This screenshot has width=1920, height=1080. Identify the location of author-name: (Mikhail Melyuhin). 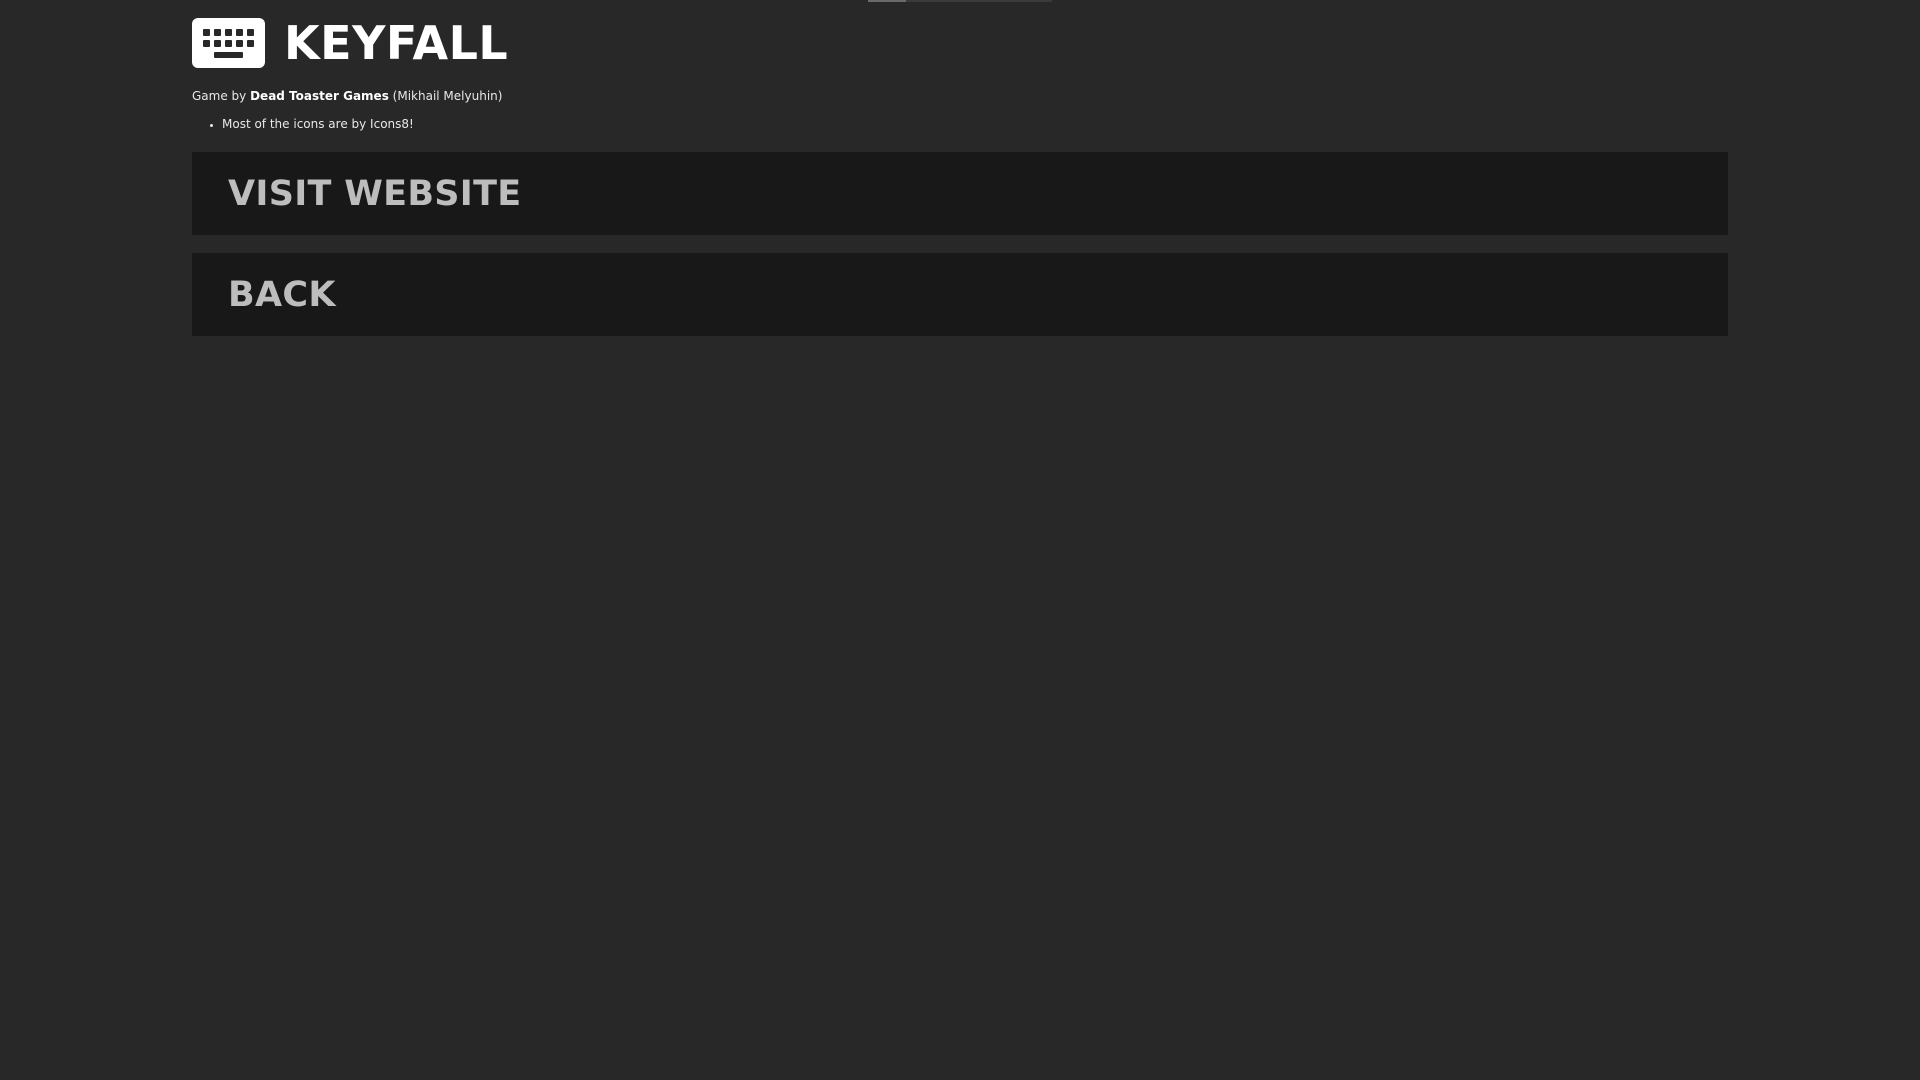
(447, 96).